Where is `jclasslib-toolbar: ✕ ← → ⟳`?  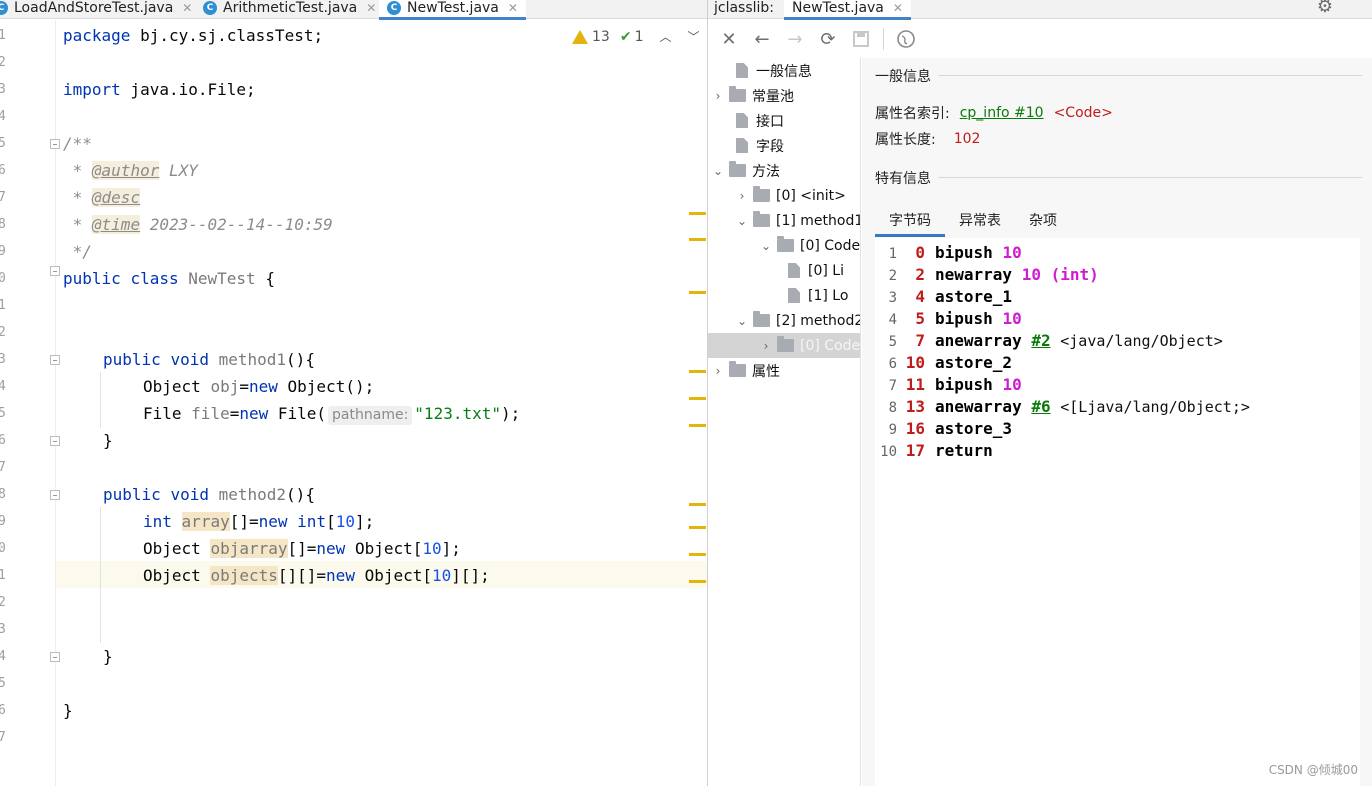 jclasslib-toolbar: ✕ ← → ⟳ is located at coordinates (1040, 39).